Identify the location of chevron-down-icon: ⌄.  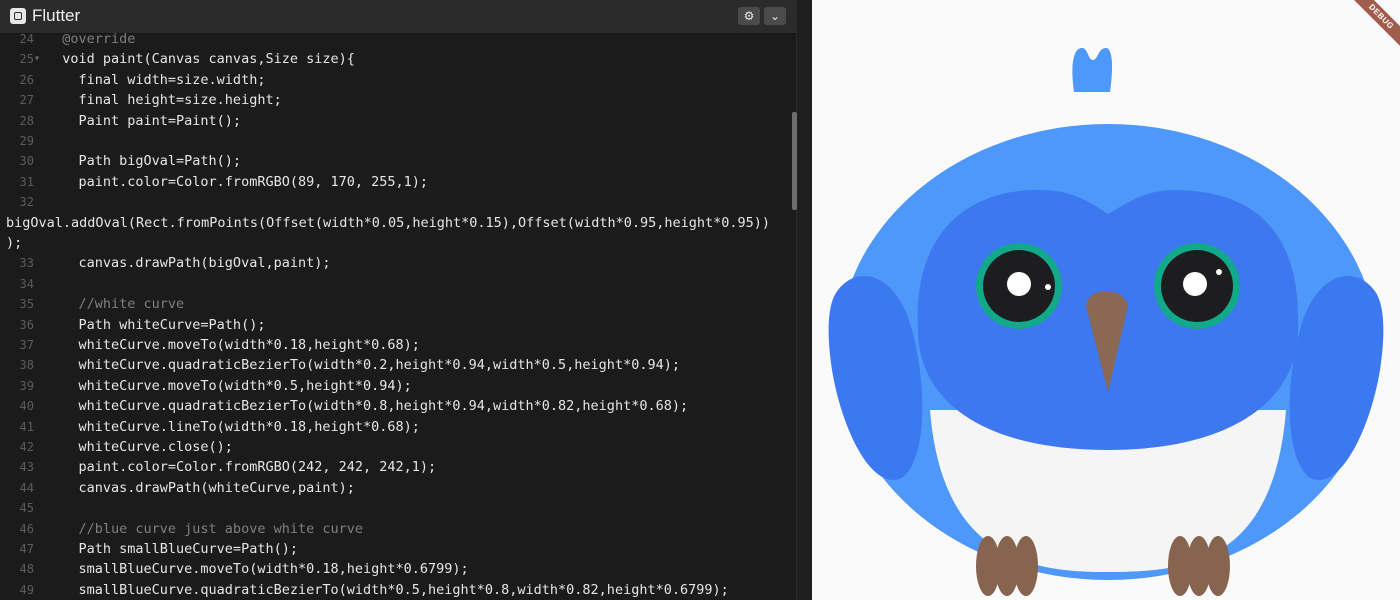
(775, 16).